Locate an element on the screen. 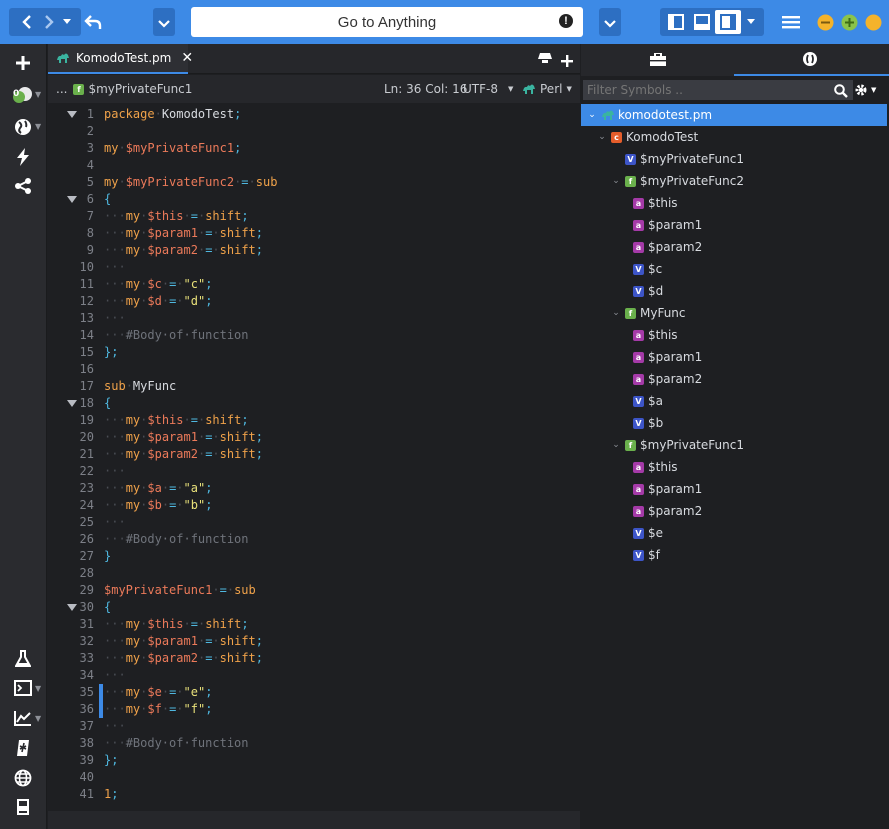 The width and height of the screenshot is (889, 829). code-line: 27} is located at coordinates (314, 556).